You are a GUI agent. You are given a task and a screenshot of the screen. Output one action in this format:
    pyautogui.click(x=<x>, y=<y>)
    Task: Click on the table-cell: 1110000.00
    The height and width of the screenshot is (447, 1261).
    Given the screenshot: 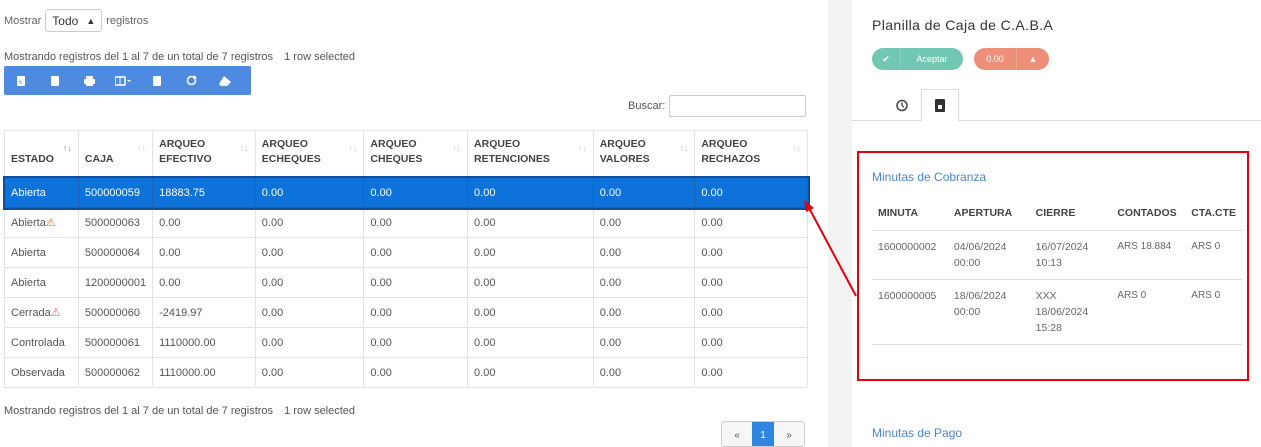 What is the action you would take?
    pyautogui.click(x=204, y=372)
    